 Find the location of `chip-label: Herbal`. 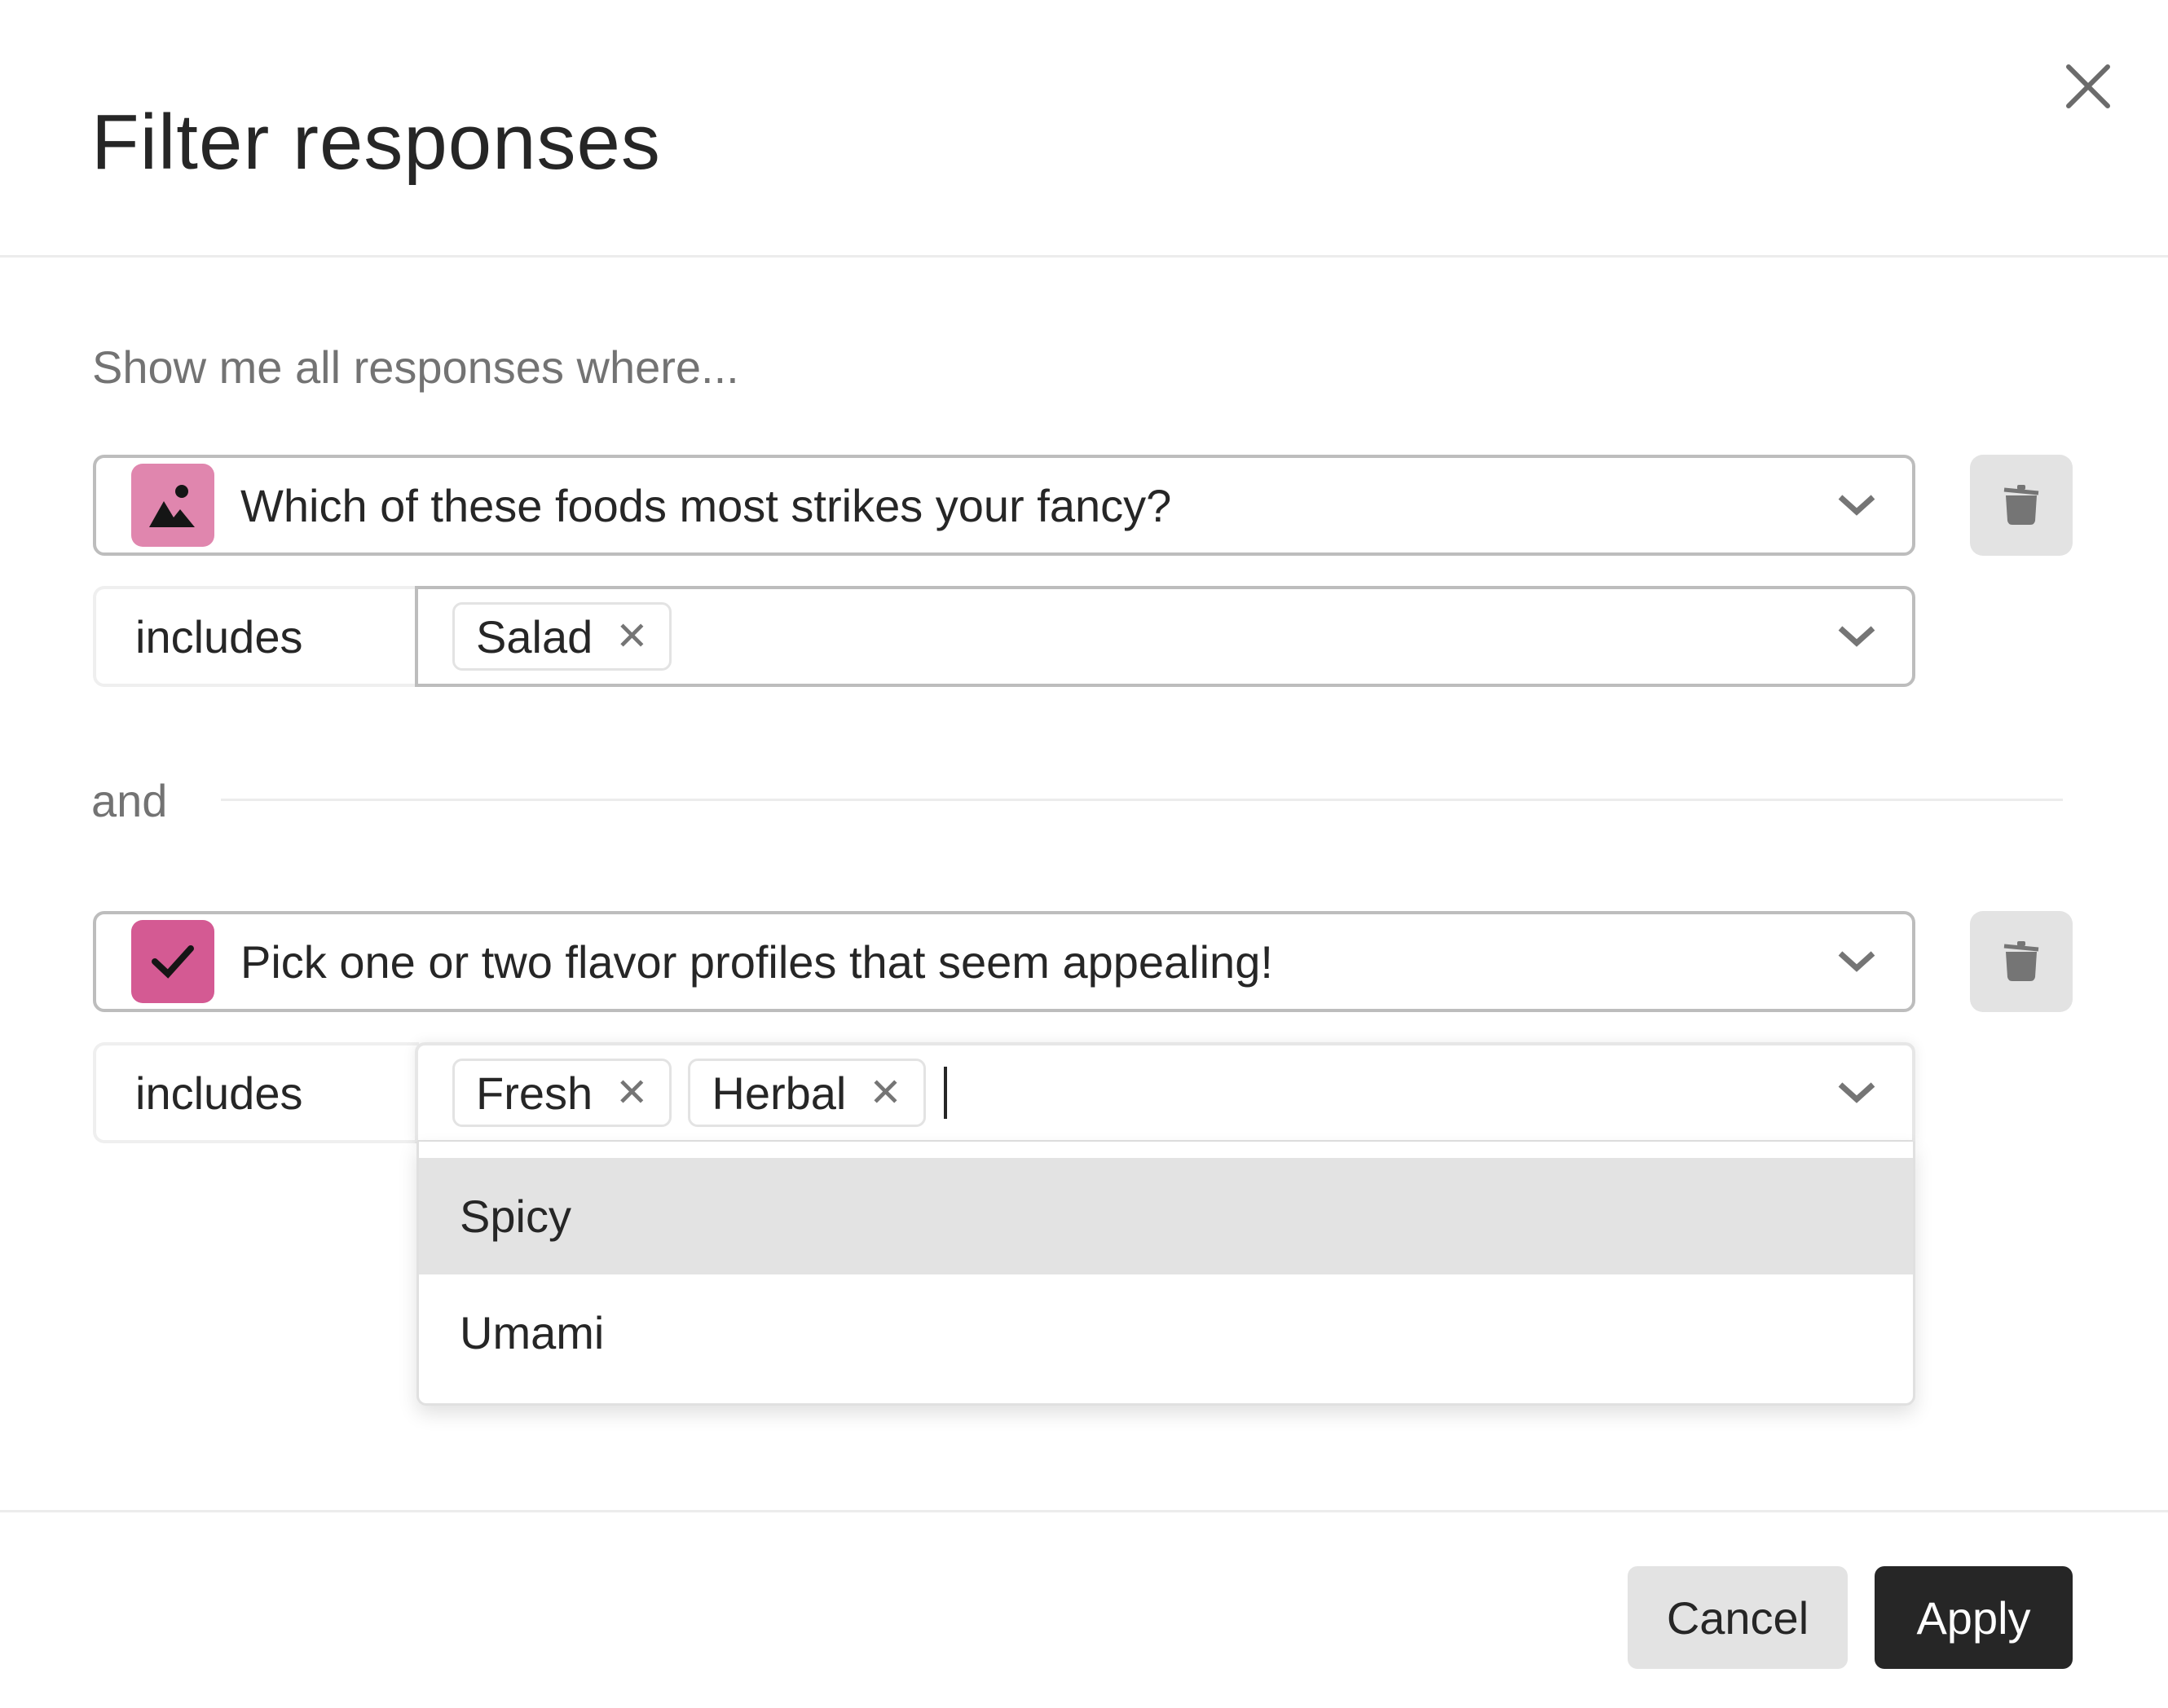

chip-label: Herbal is located at coordinates (779, 1093).